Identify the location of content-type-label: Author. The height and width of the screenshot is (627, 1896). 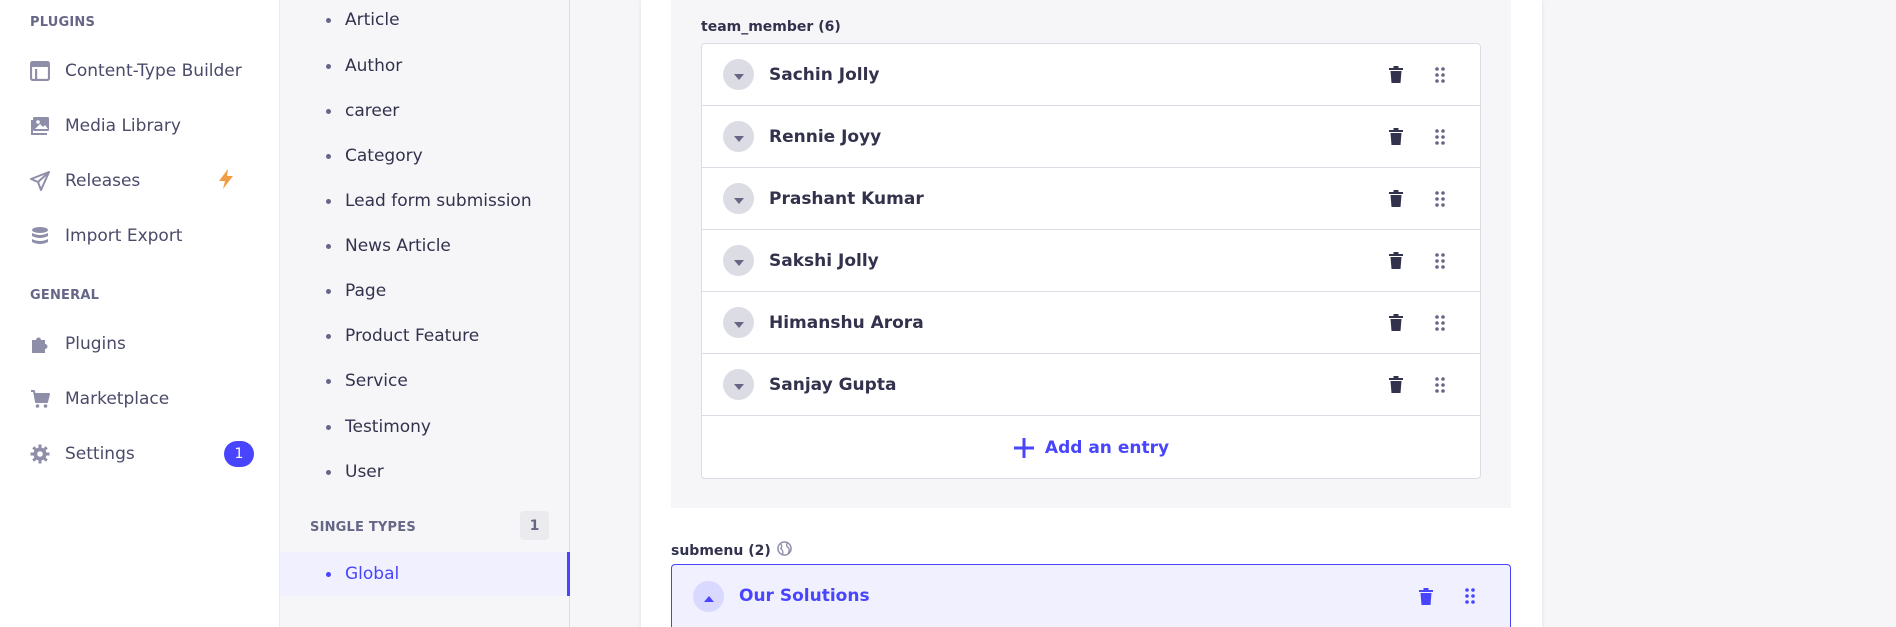
(374, 66).